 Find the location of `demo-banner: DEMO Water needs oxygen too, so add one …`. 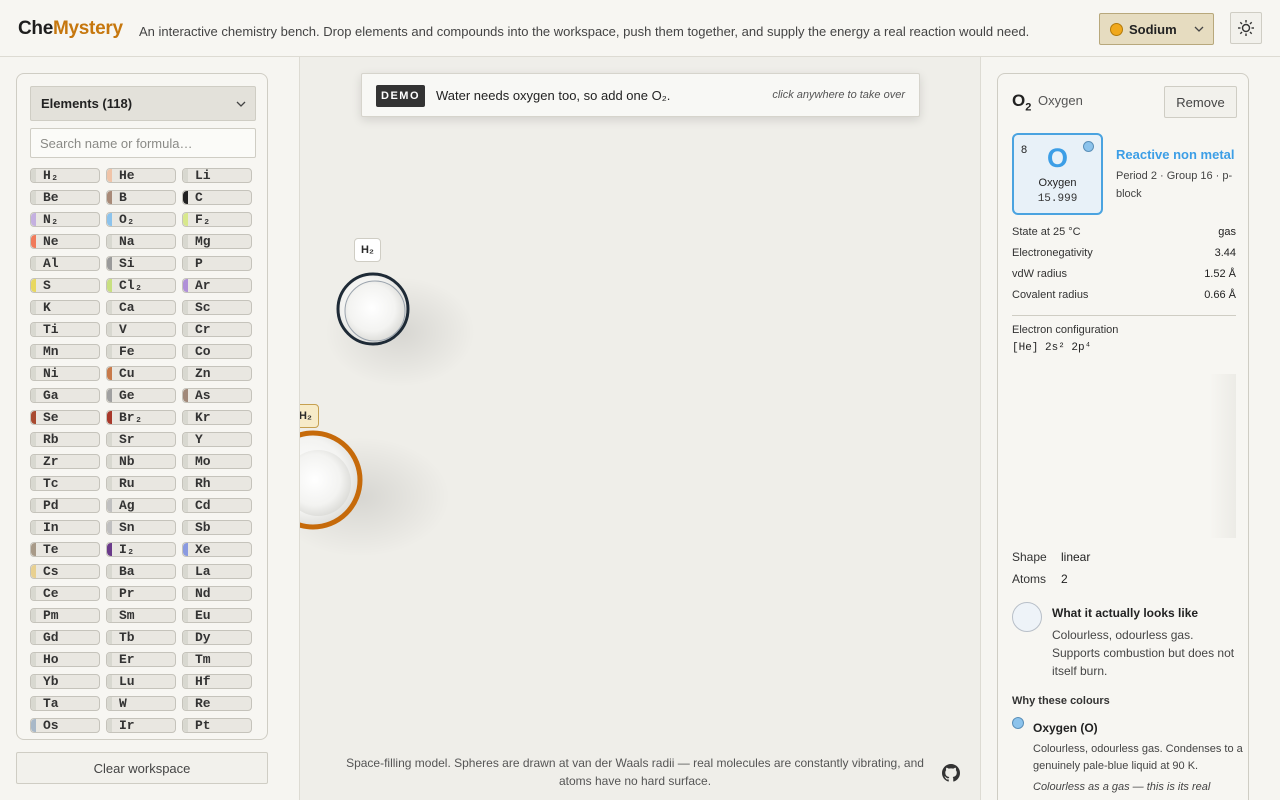

demo-banner: DEMO Water needs oxygen too, so add one … is located at coordinates (640, 95).